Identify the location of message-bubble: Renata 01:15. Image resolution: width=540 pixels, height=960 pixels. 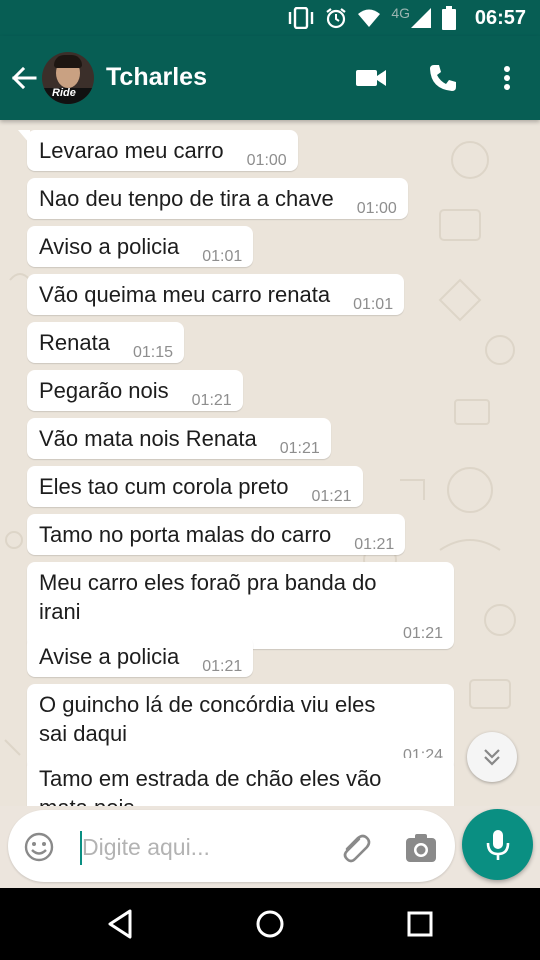
(105, 342).